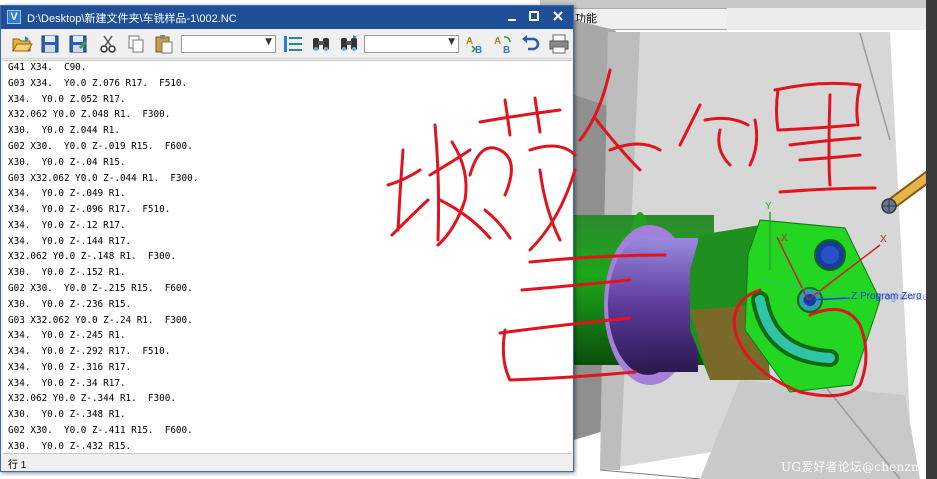  I want to click on code-line: X30. Y0.0 Z-.348 R1., so click(67, 415).